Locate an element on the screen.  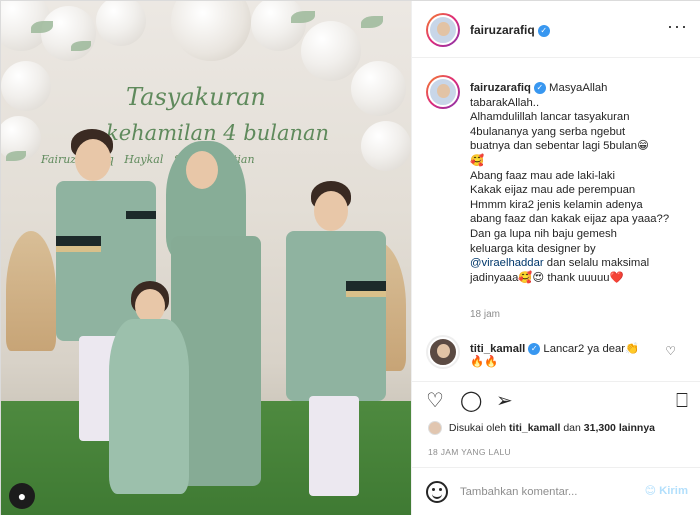
moon-ornament is located at coordinates (211, 31).